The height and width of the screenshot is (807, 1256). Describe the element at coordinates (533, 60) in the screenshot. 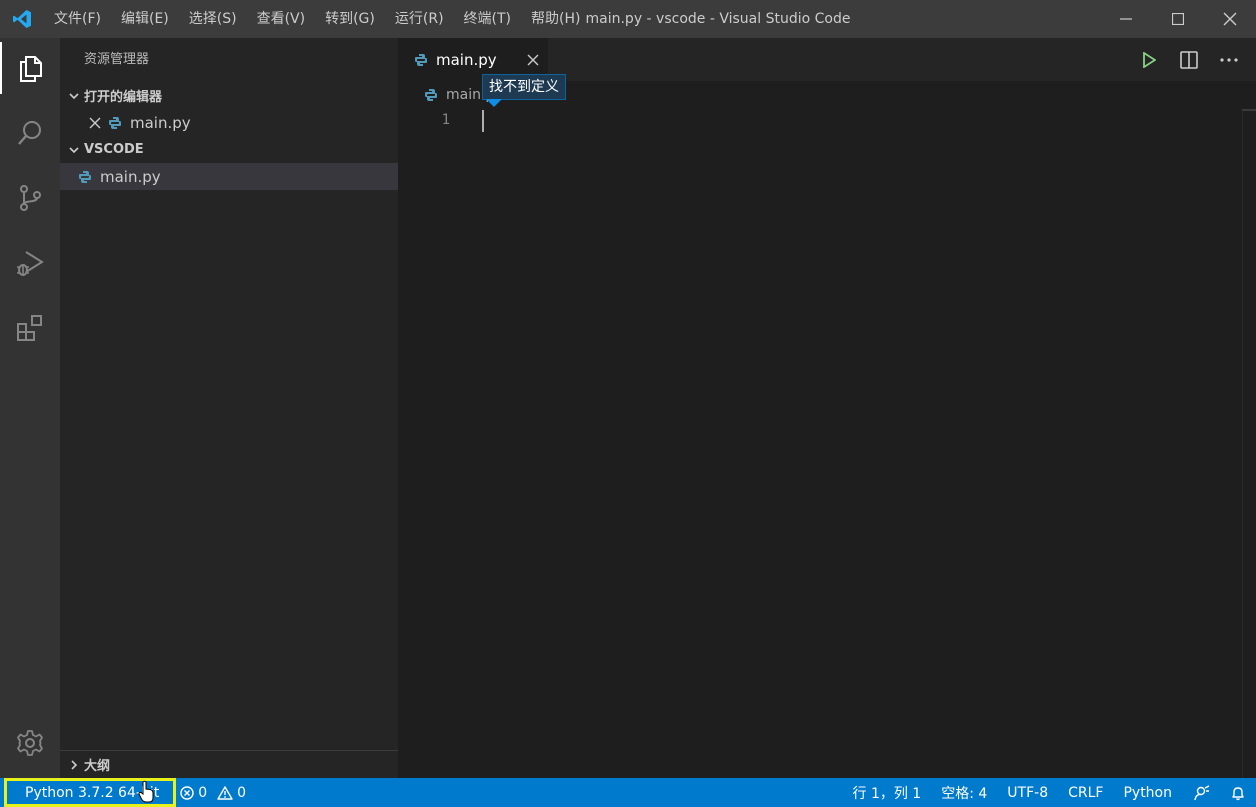

I see `tab-close-icon` at that location.